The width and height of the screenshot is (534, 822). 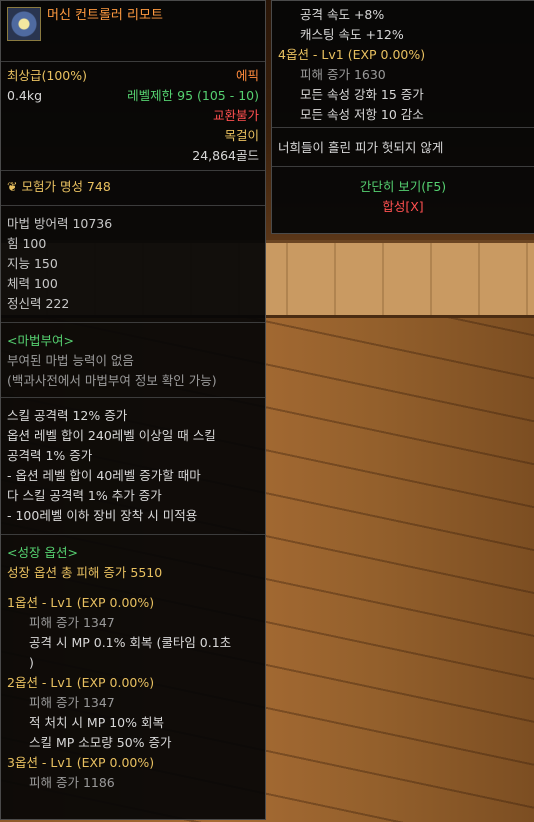 I want to click on flavor-text: 너희들이 흘린 피가 헛되지 않게, so click(x=361, y=147).